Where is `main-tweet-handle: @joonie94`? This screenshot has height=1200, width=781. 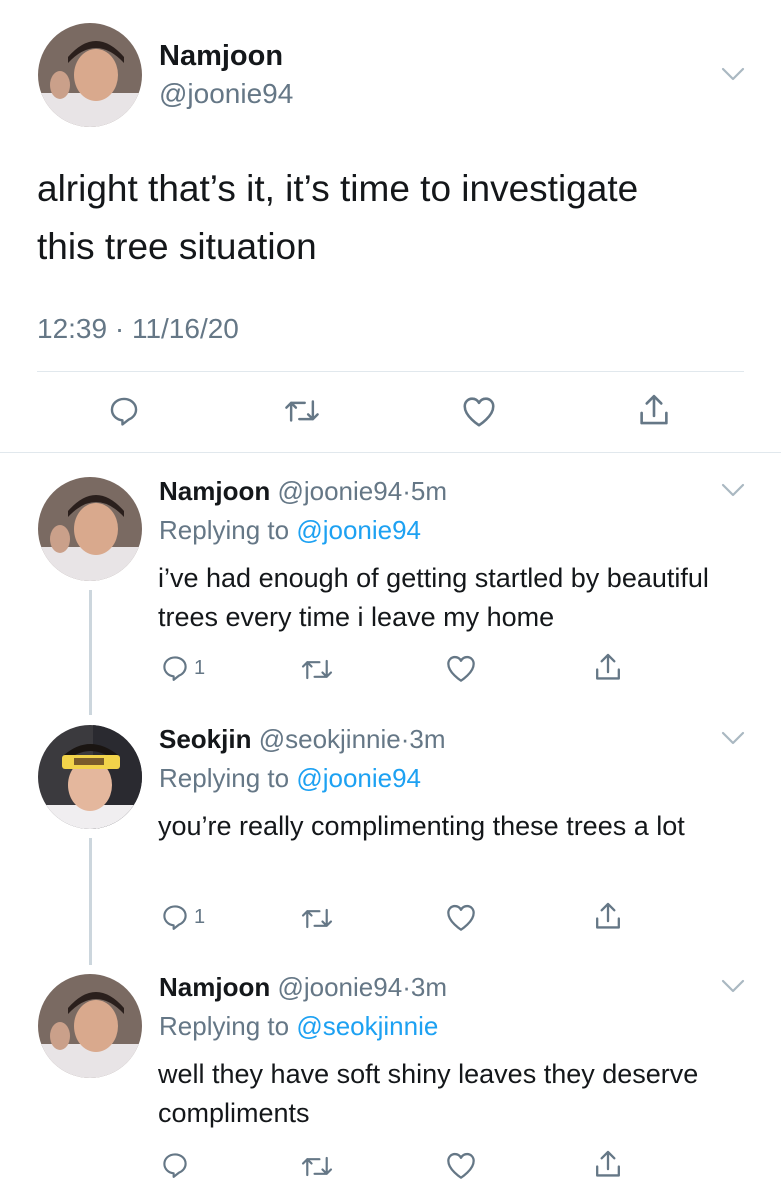 main-tweet-handle: @joonie94 is located at coordinates (226, 94).